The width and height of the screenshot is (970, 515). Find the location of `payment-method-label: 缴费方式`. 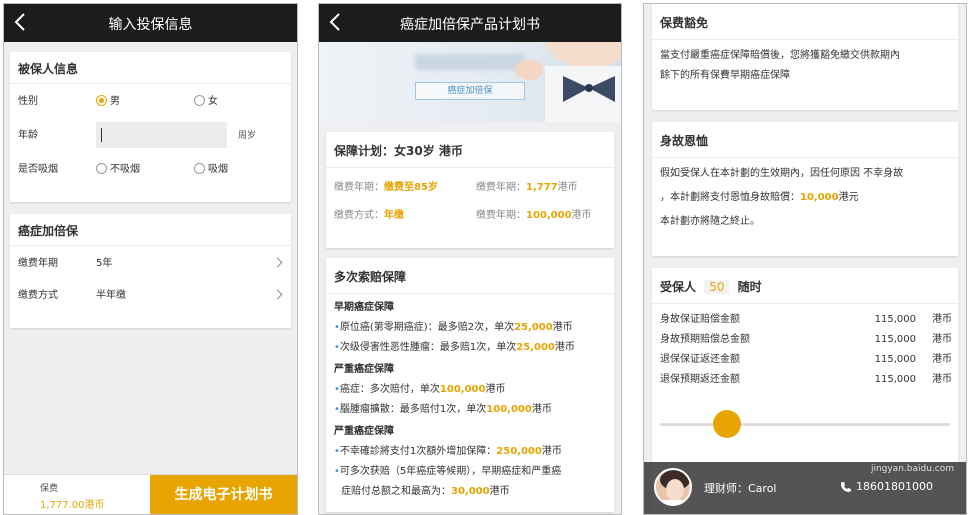

payment-method-label: 缴费方式 is located at coordinates (38, 295).